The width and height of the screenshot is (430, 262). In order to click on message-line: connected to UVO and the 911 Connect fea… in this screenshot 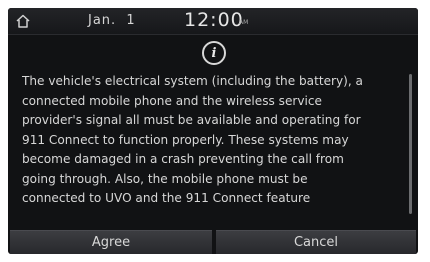, I will do `click(166, 198)`.